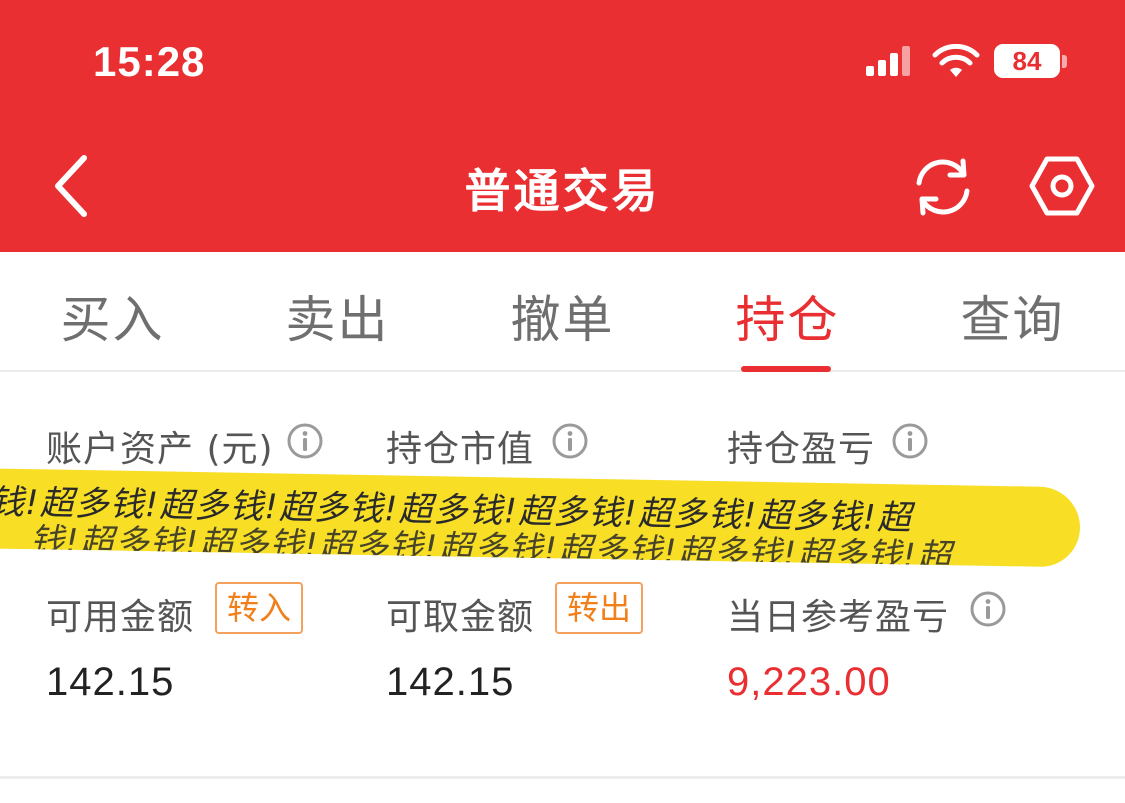 Image resolution: width=1125 pixels, height=803 pixels. I want to click on wifi-icon, so click(956, 60).